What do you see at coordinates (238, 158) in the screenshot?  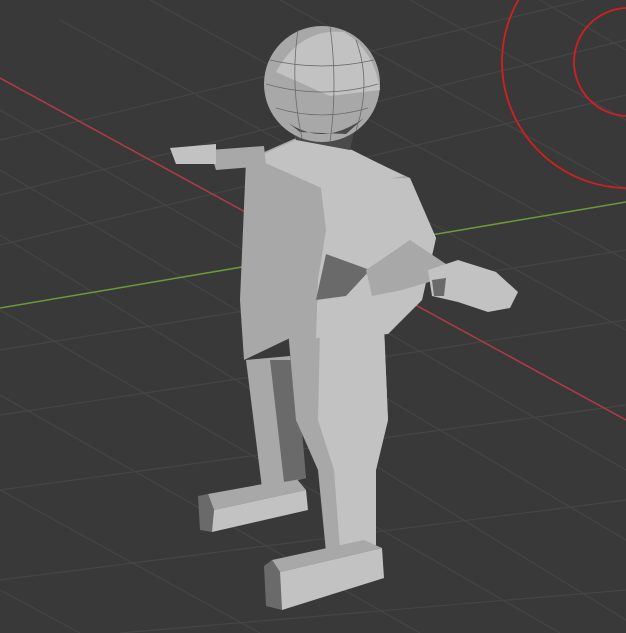 I see `left-arm` at bounding box center [238, 158].